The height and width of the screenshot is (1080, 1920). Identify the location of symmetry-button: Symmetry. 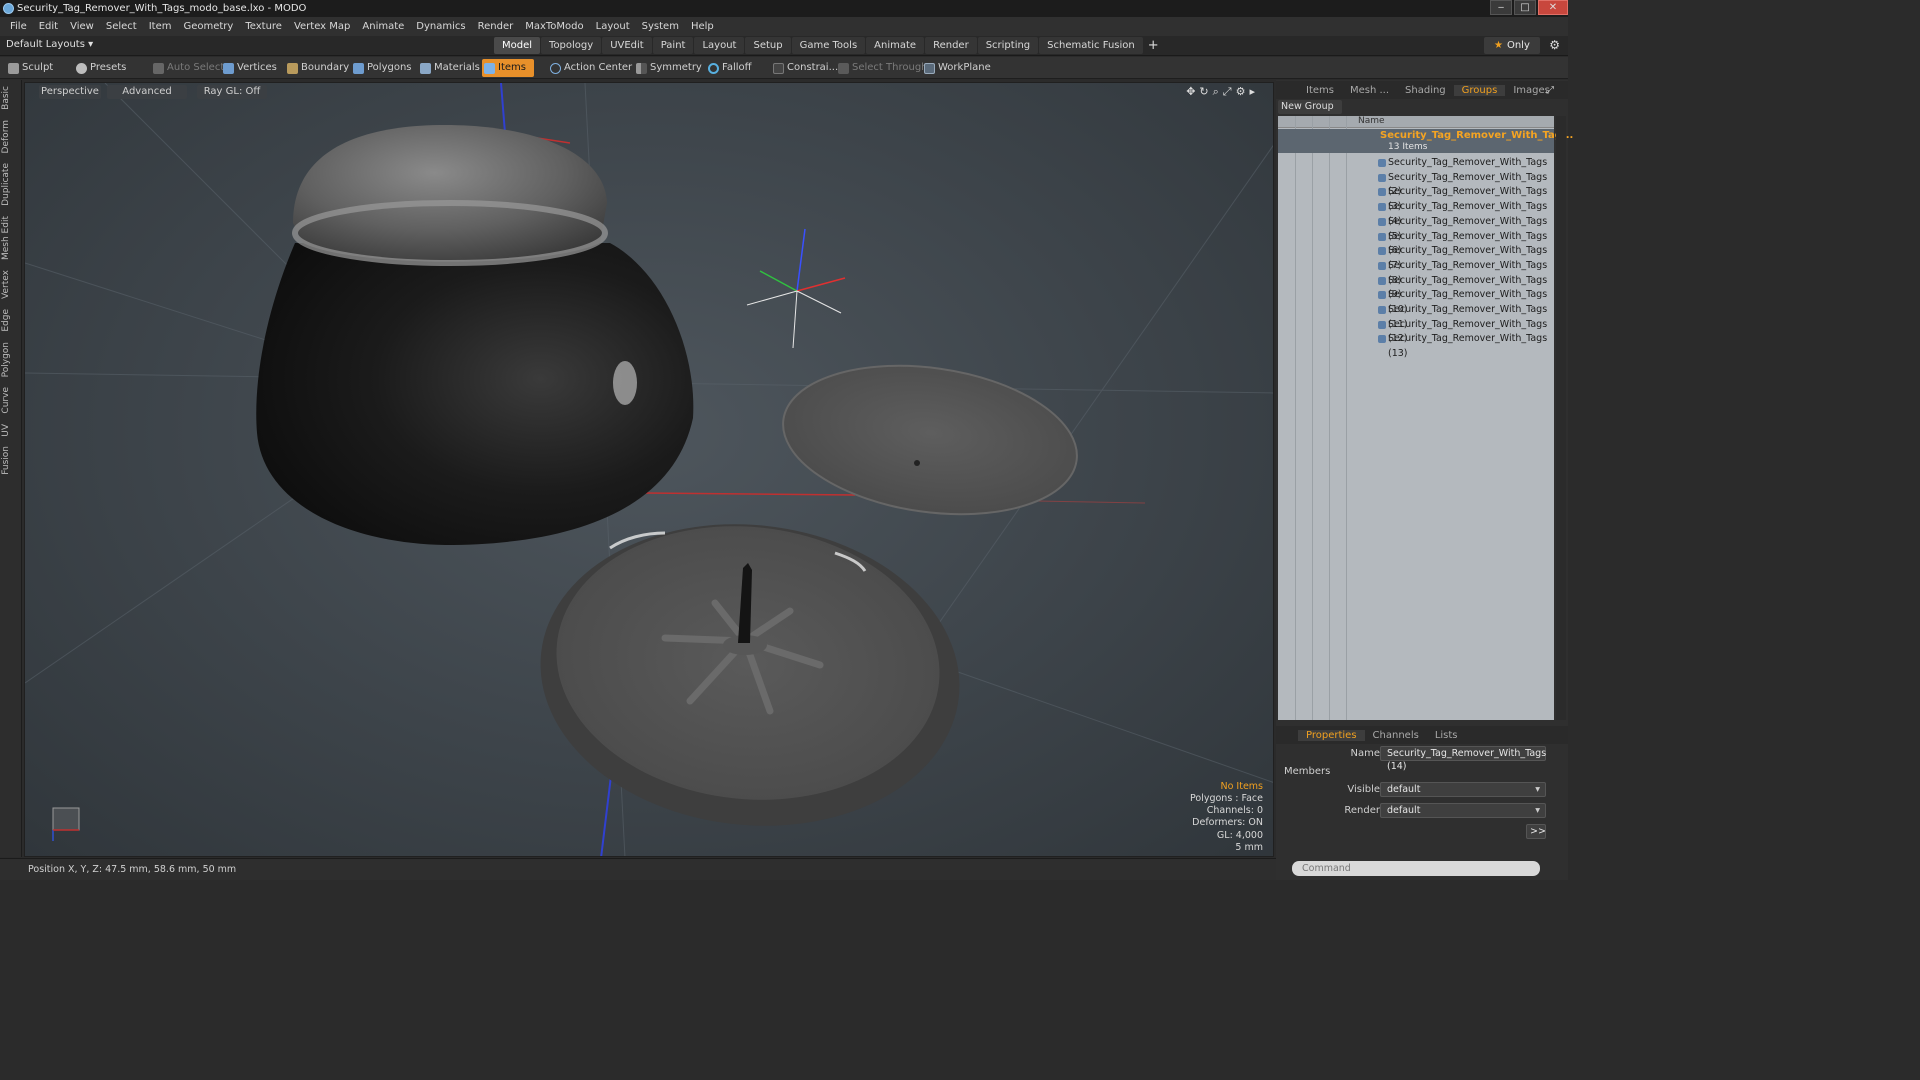
(668, 68).